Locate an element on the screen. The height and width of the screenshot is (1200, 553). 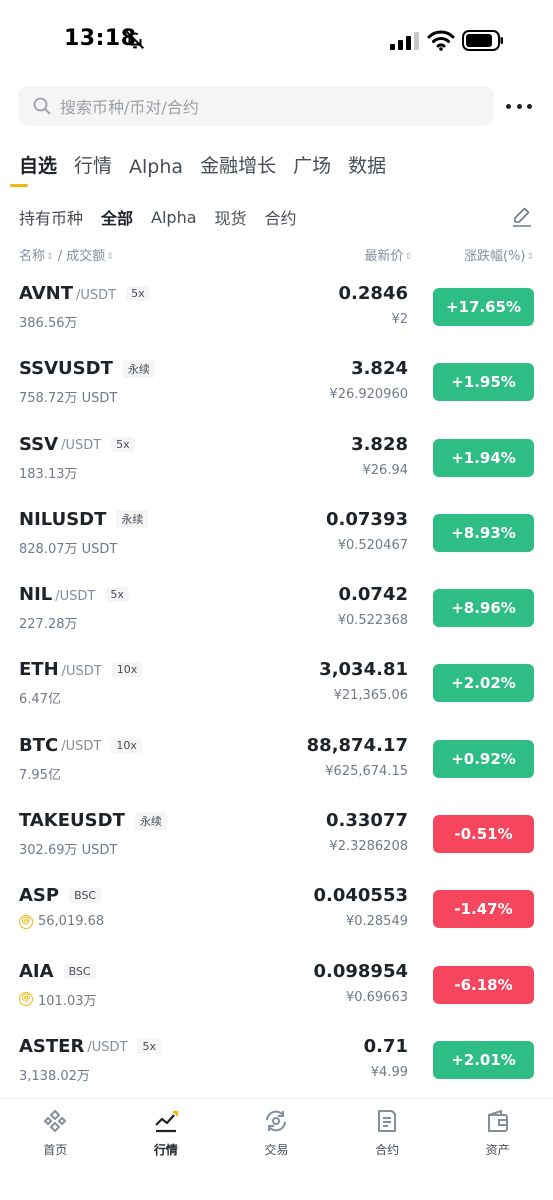
last-price: 3.824 is located at coordinates (379, 369).